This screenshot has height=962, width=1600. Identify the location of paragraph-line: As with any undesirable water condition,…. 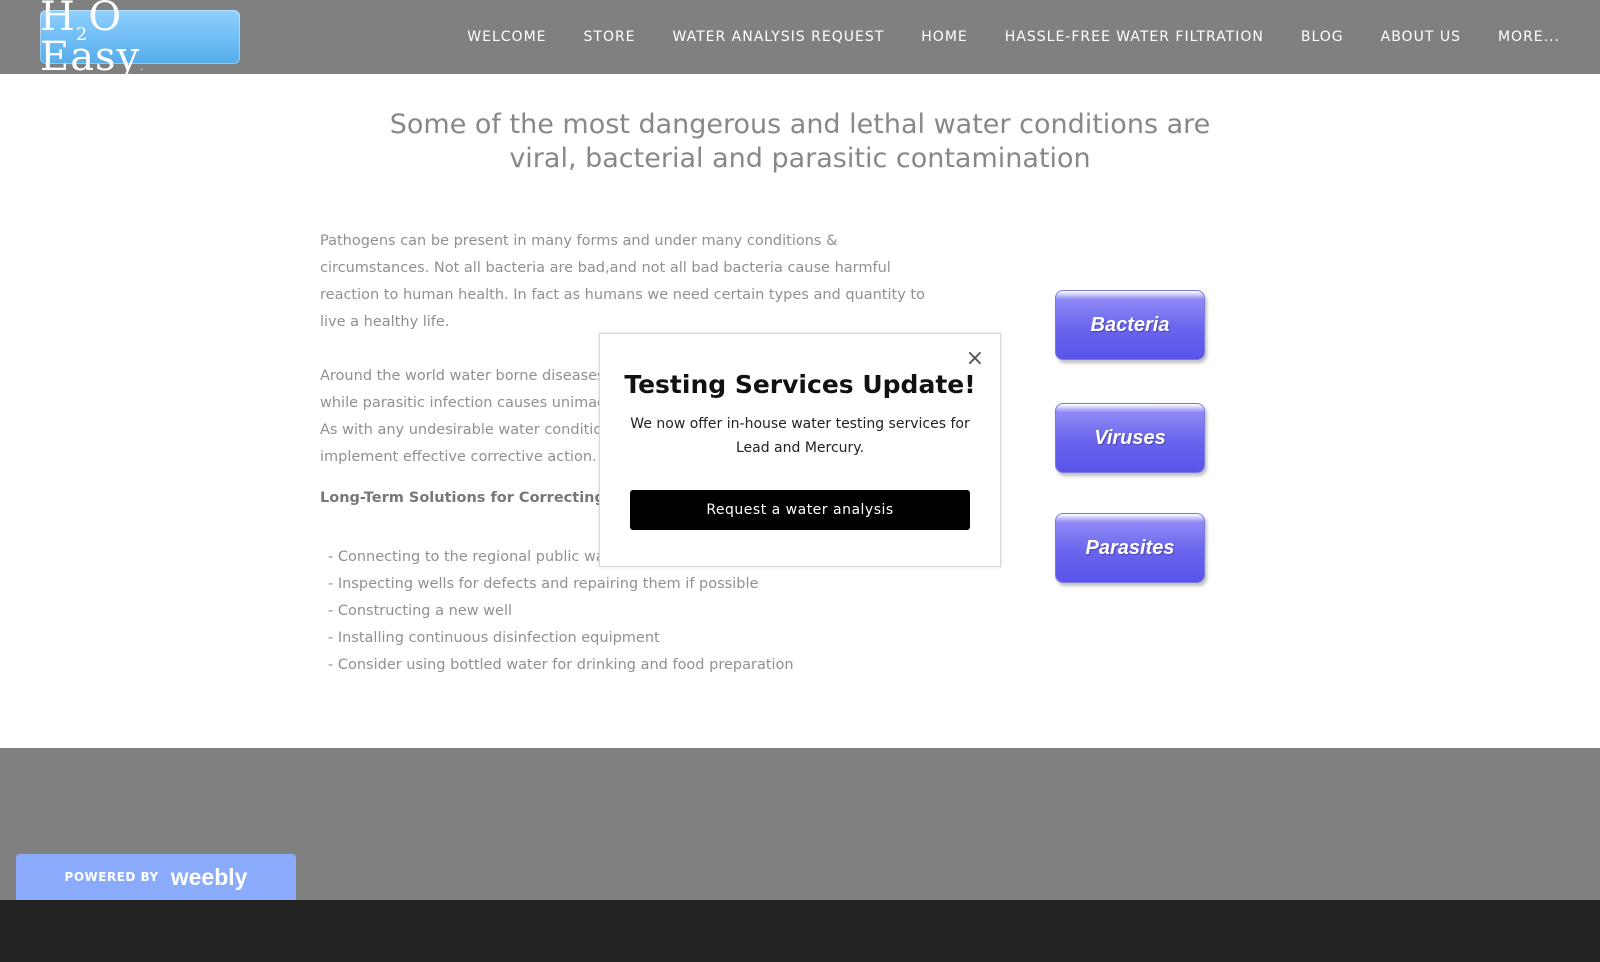
(476, 430).